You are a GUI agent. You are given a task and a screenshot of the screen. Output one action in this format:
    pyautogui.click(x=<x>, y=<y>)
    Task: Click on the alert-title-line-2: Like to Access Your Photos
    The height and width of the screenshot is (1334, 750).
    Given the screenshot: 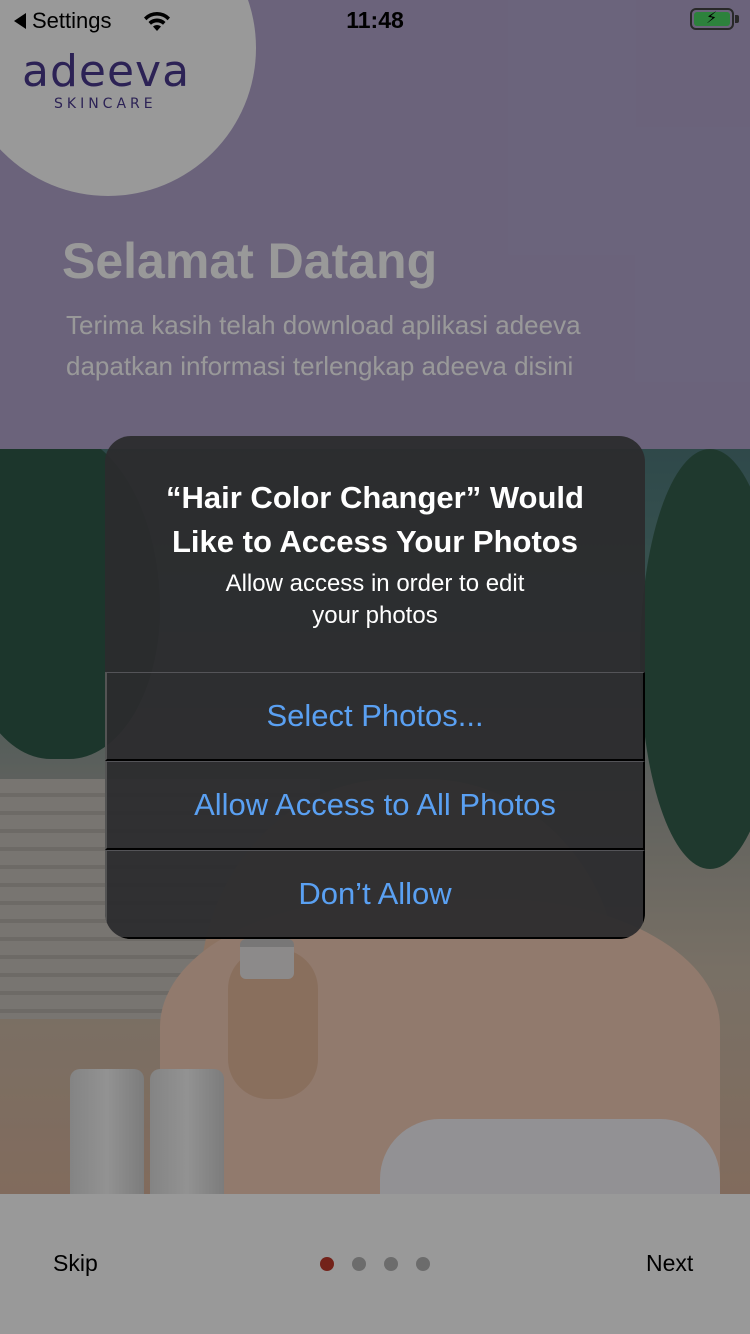 What is the action you would take?
    pyautogui.click(x=375, y=541)
    